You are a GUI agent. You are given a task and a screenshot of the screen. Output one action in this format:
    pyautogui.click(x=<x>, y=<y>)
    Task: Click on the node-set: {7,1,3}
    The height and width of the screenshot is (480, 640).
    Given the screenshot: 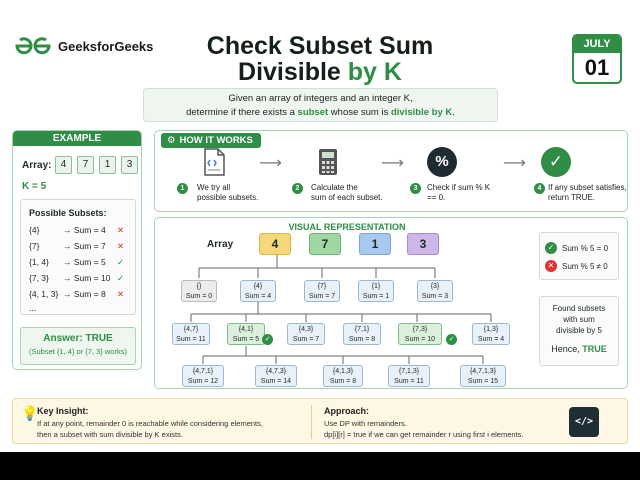 What is the action you would take?
    pyautogui.click(x=409, y=371)
    